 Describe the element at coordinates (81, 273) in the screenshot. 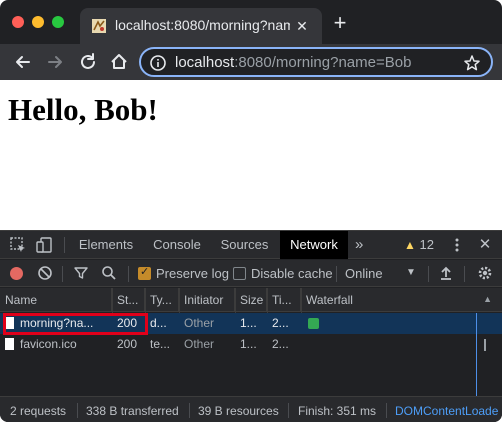

I see `filter-icon` at that location.